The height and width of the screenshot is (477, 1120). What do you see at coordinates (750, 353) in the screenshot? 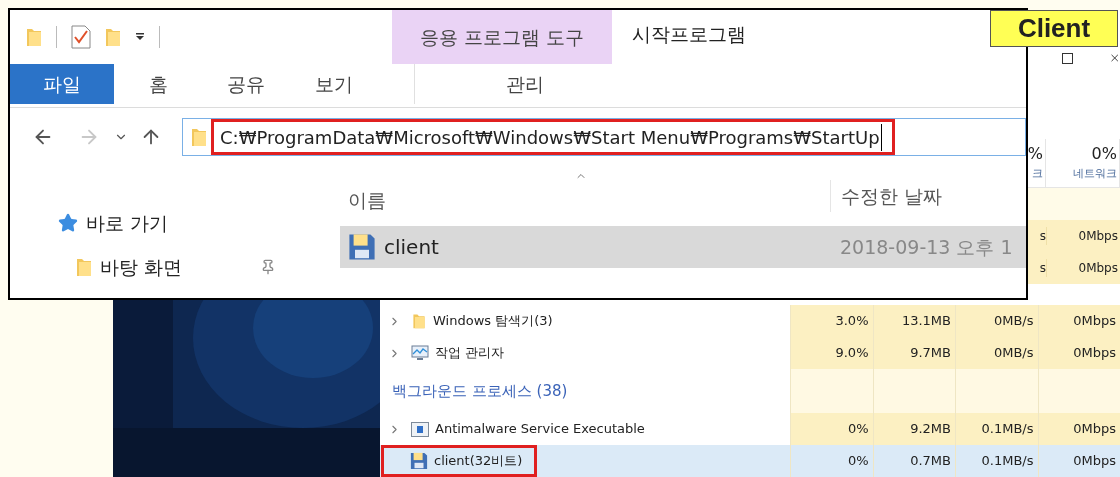
I see `process-row: 작업 관리자 9.0% 9.7MB 0MB/s 0Mbps` at bounding box center [750, 353].